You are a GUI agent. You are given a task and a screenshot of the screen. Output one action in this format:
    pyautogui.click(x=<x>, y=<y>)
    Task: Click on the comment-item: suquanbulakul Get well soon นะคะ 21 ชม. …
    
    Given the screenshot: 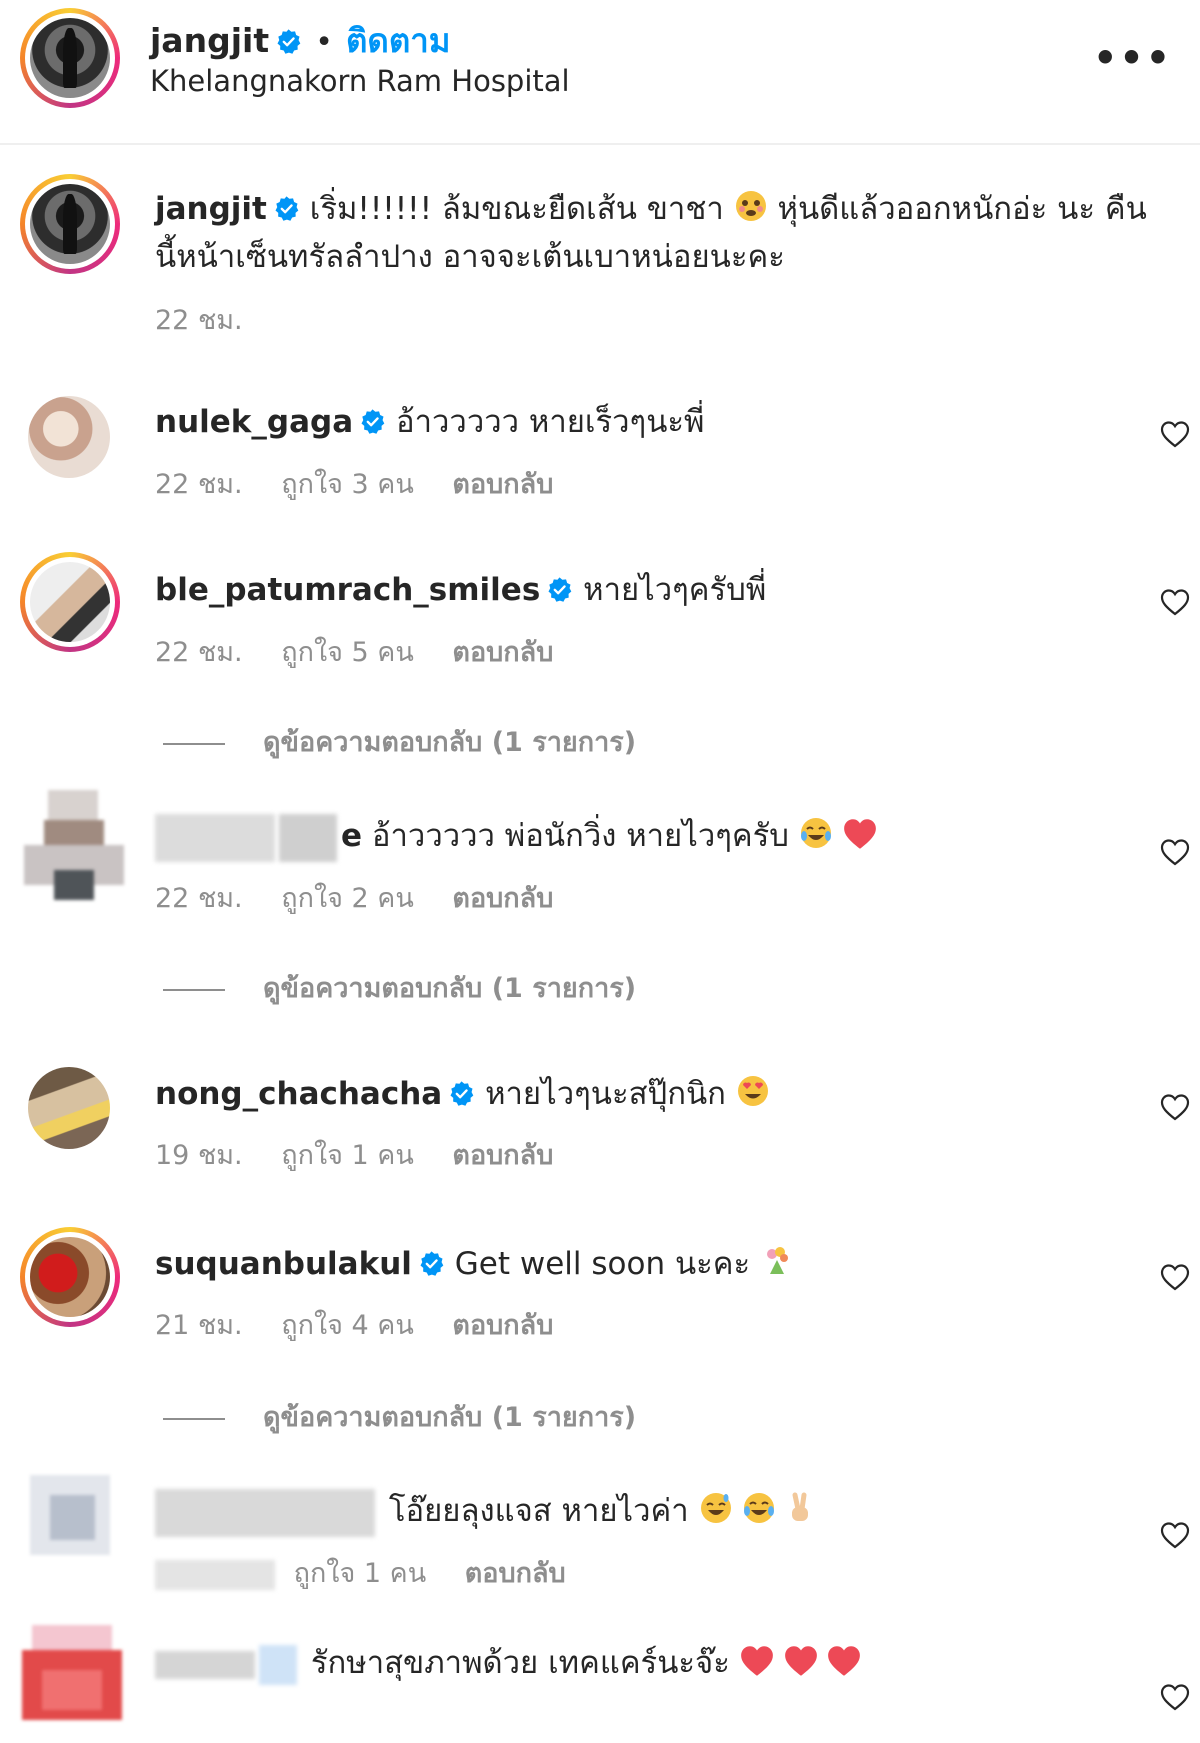 What is the action you would take?
    pyautogui.click(x=600, y=1329)
    